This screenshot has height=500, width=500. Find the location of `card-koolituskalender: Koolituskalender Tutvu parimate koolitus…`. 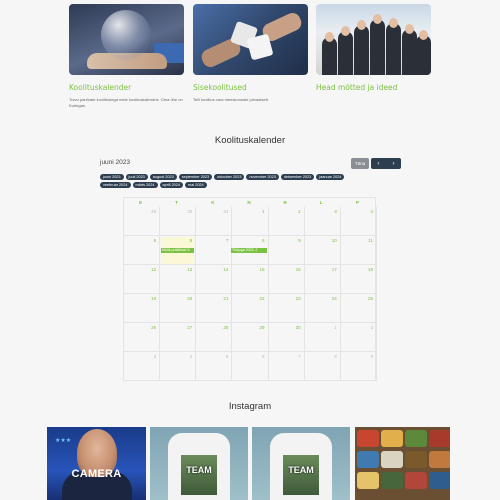

card-koolituskalender: Koolituskalender Tutvu parimate koolitus… is located at coordinates (126, 56).